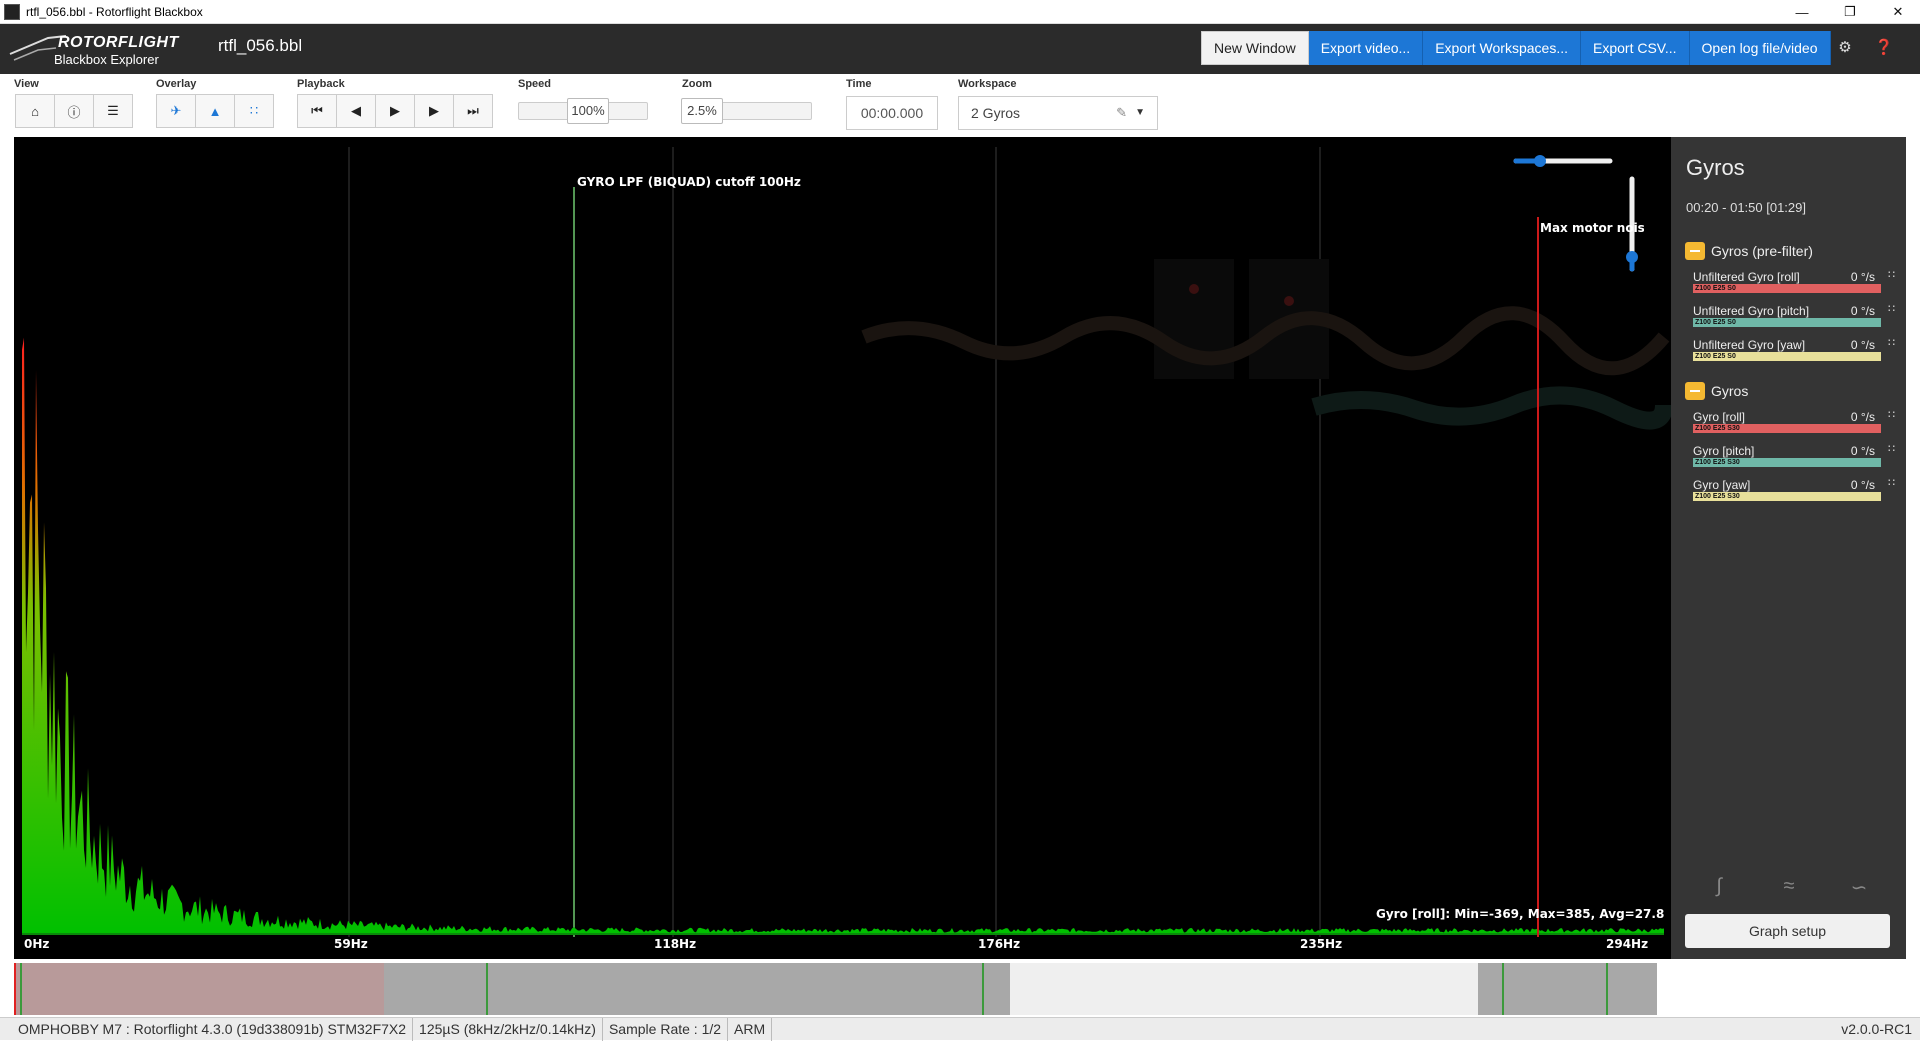 The image size is (1920, 1041). I want to click on app-version: v2.0.0-RC1, so click(1876, 1029).